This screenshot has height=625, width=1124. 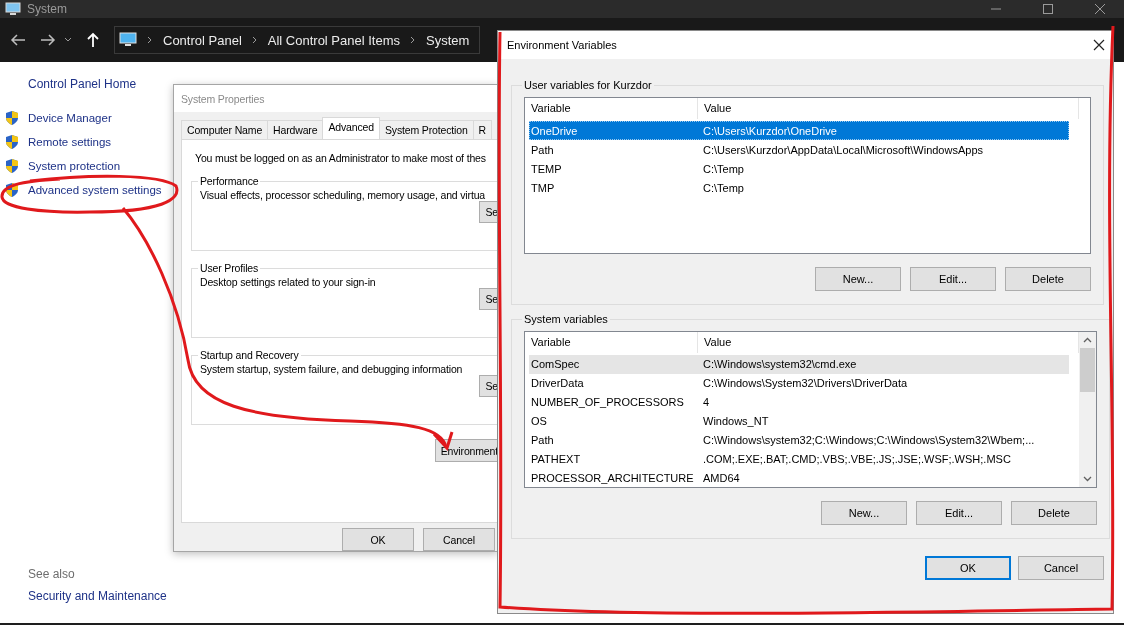 I want to click on table-row: Path C:\Users\Kurzdor\AppData\Local\Microsoft\WindowsApps, so click(x=799, y=149).